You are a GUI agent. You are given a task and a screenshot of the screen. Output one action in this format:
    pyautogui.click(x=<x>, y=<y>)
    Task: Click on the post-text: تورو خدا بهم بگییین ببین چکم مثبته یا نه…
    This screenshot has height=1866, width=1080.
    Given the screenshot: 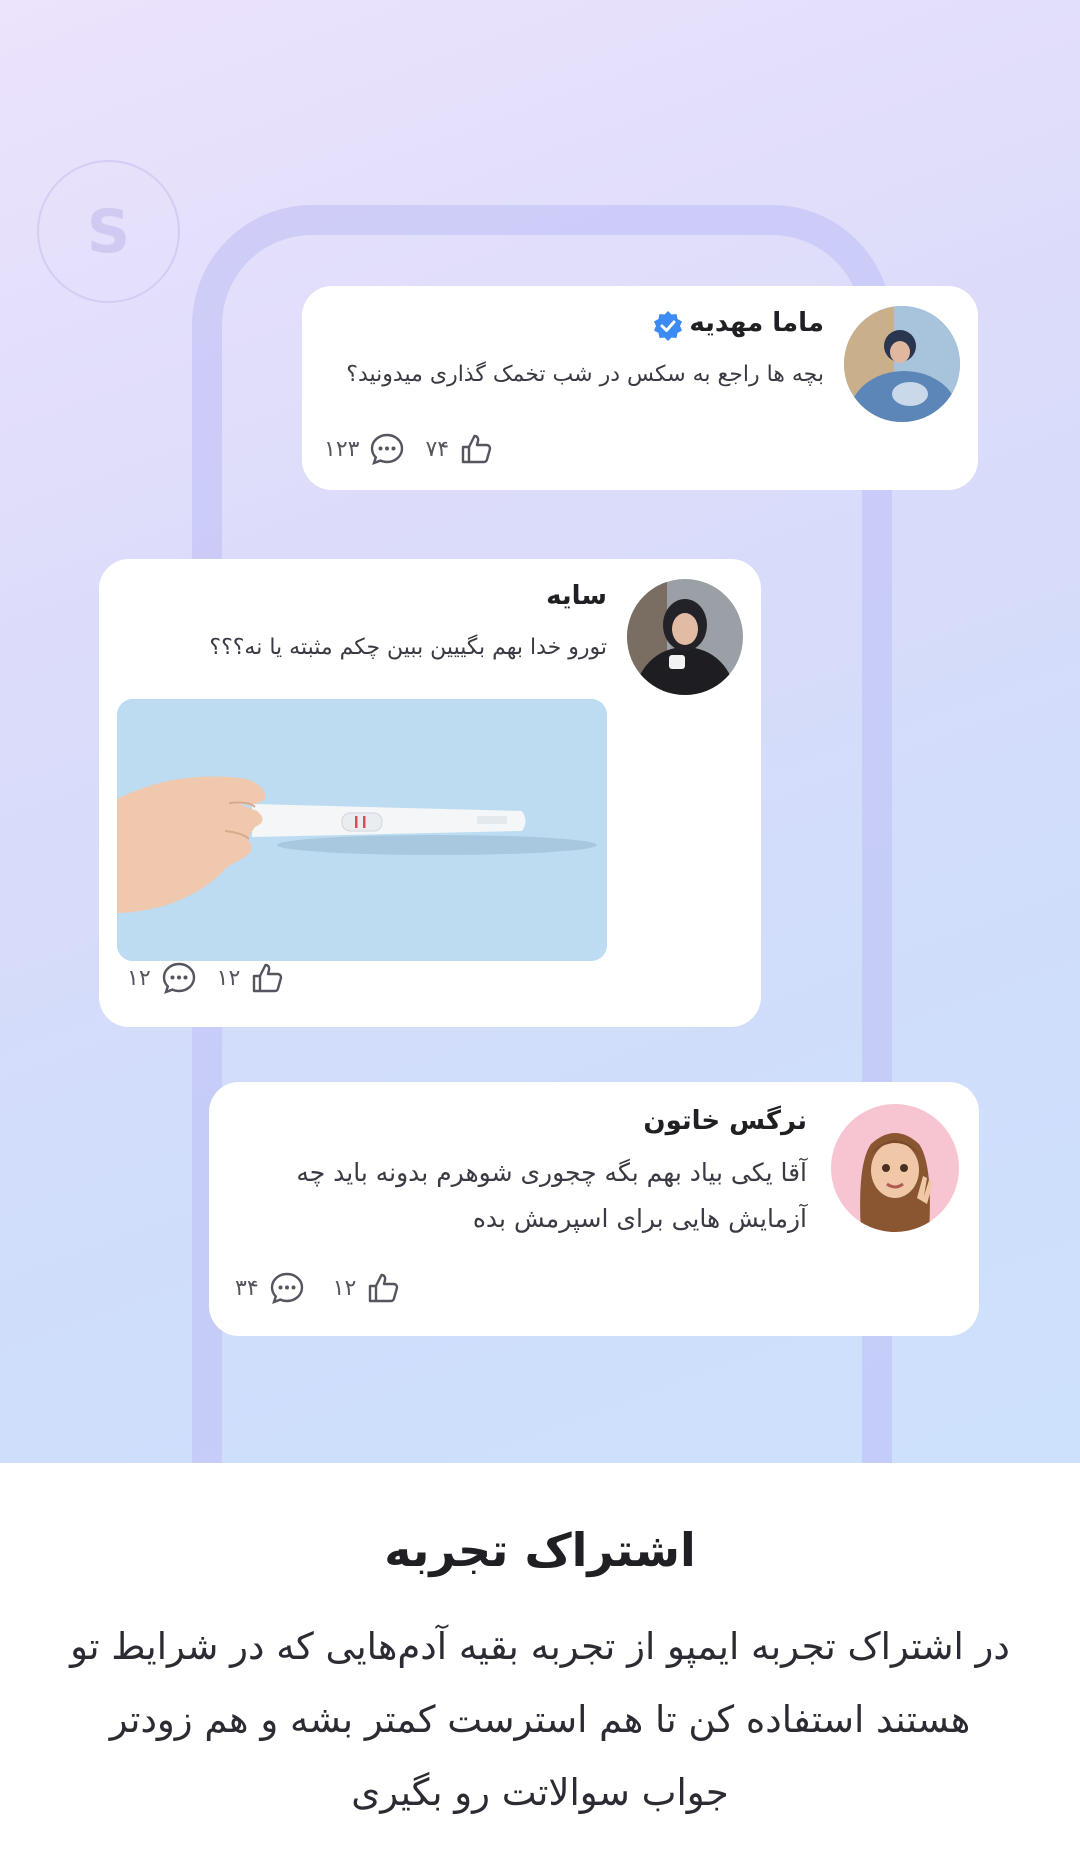 What is the action you would take?
    pyautogui.click(x=408, y=647)
    